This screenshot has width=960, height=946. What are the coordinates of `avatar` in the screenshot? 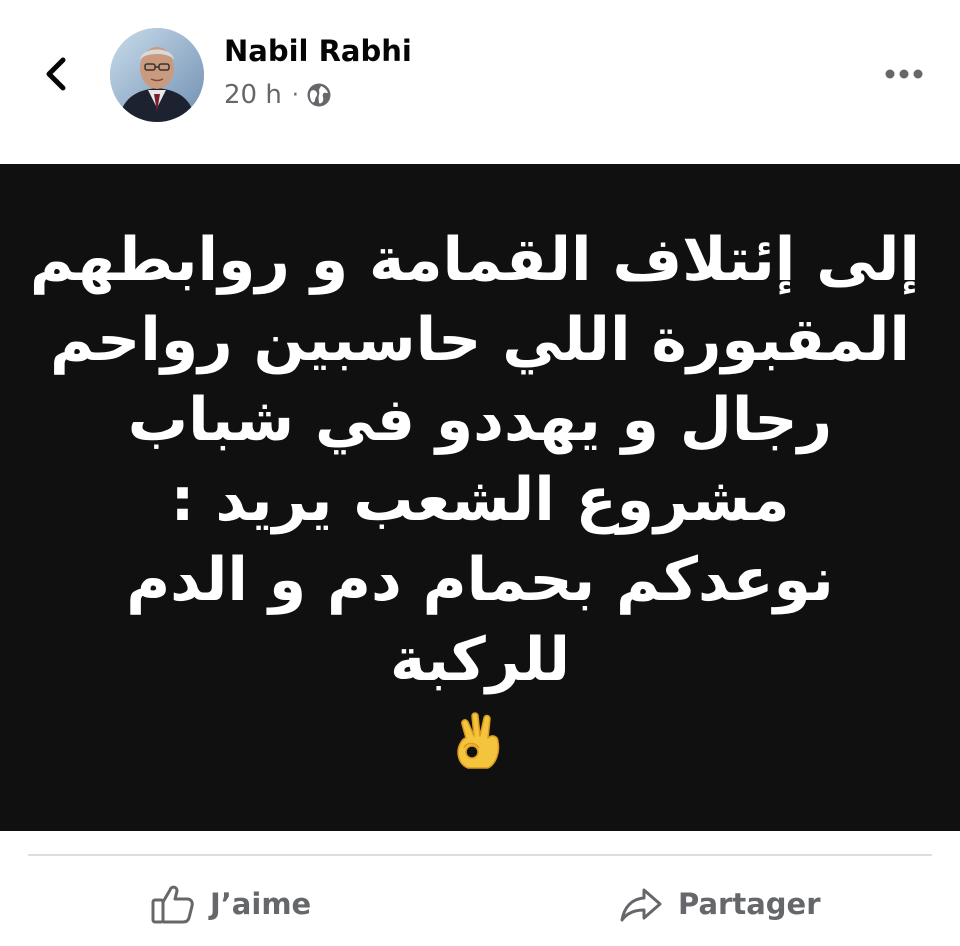 It's located at (157, 75).